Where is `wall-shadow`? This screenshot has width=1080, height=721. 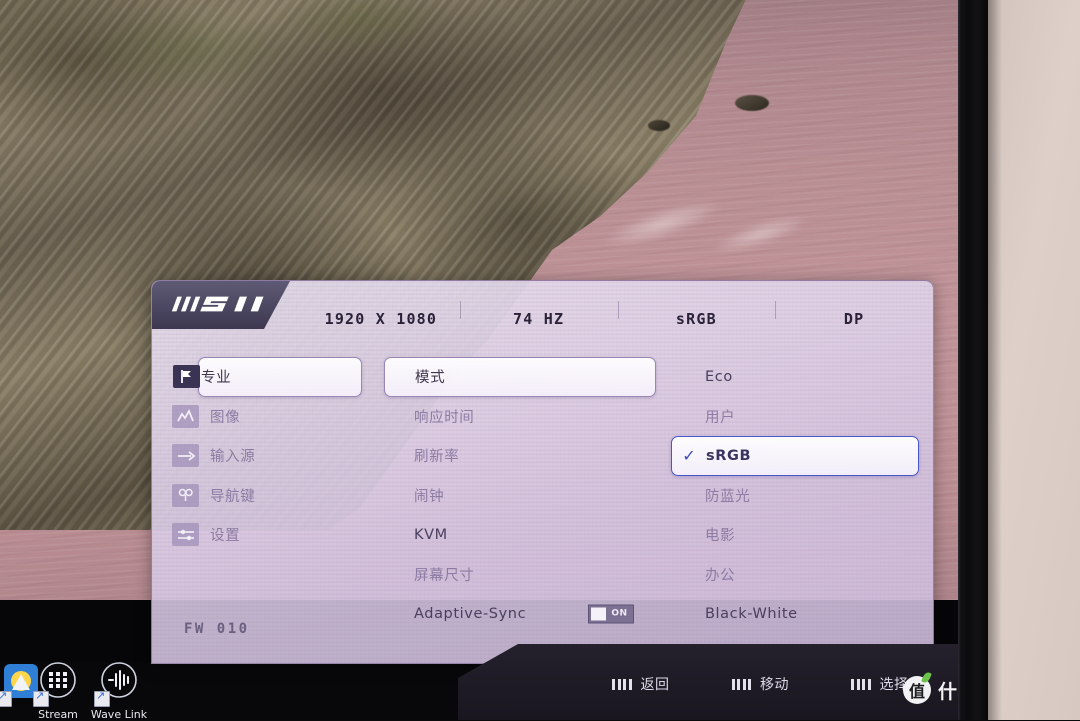 wall-shadow is located at coordinates (995, 360).